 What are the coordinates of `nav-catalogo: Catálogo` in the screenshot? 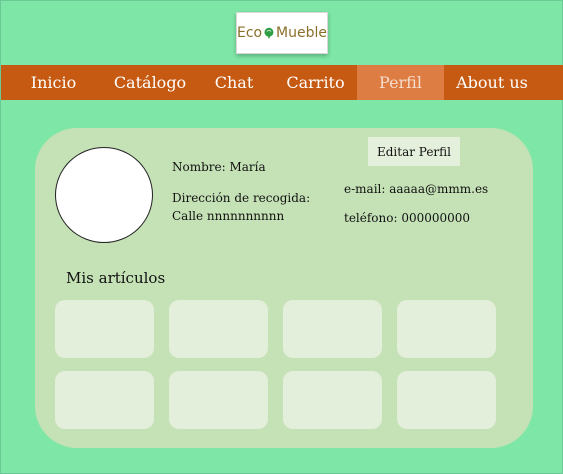 It's located at (150, 82).